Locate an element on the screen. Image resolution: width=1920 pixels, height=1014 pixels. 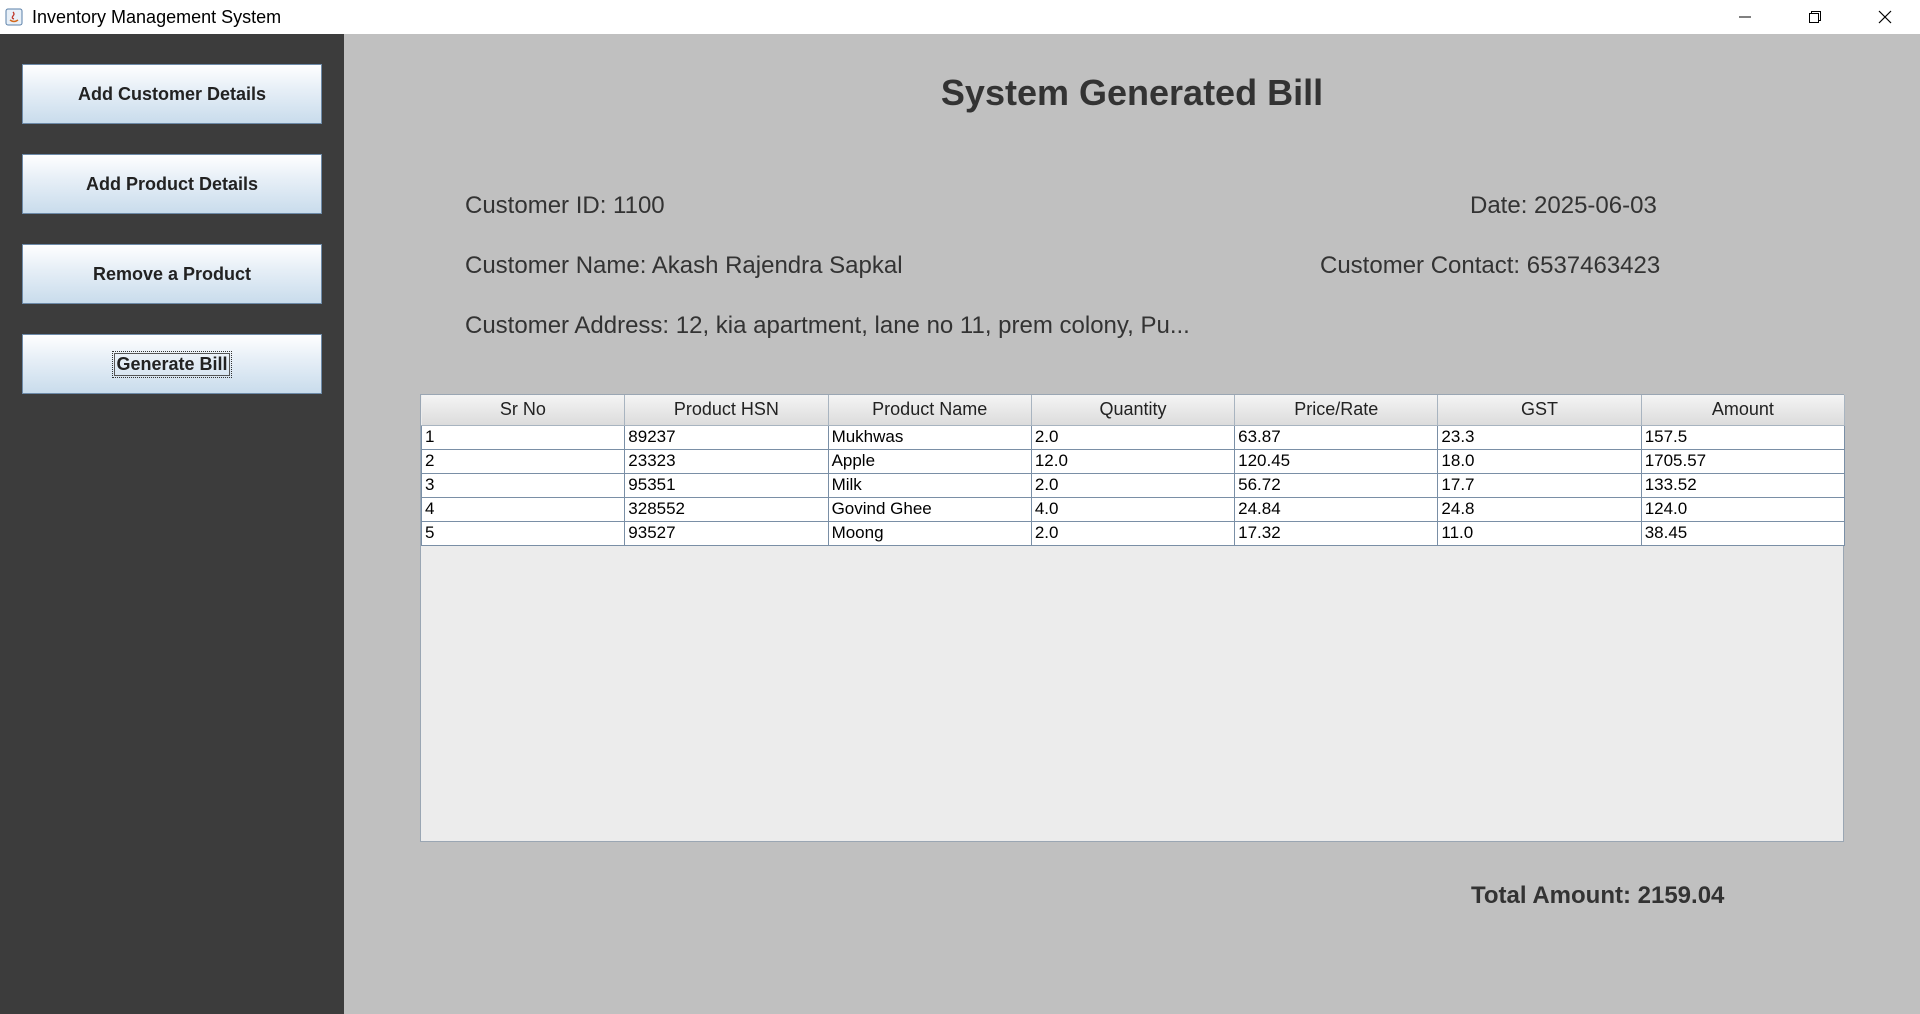
table-cell: 23323 is located at coordinates (726, 461).